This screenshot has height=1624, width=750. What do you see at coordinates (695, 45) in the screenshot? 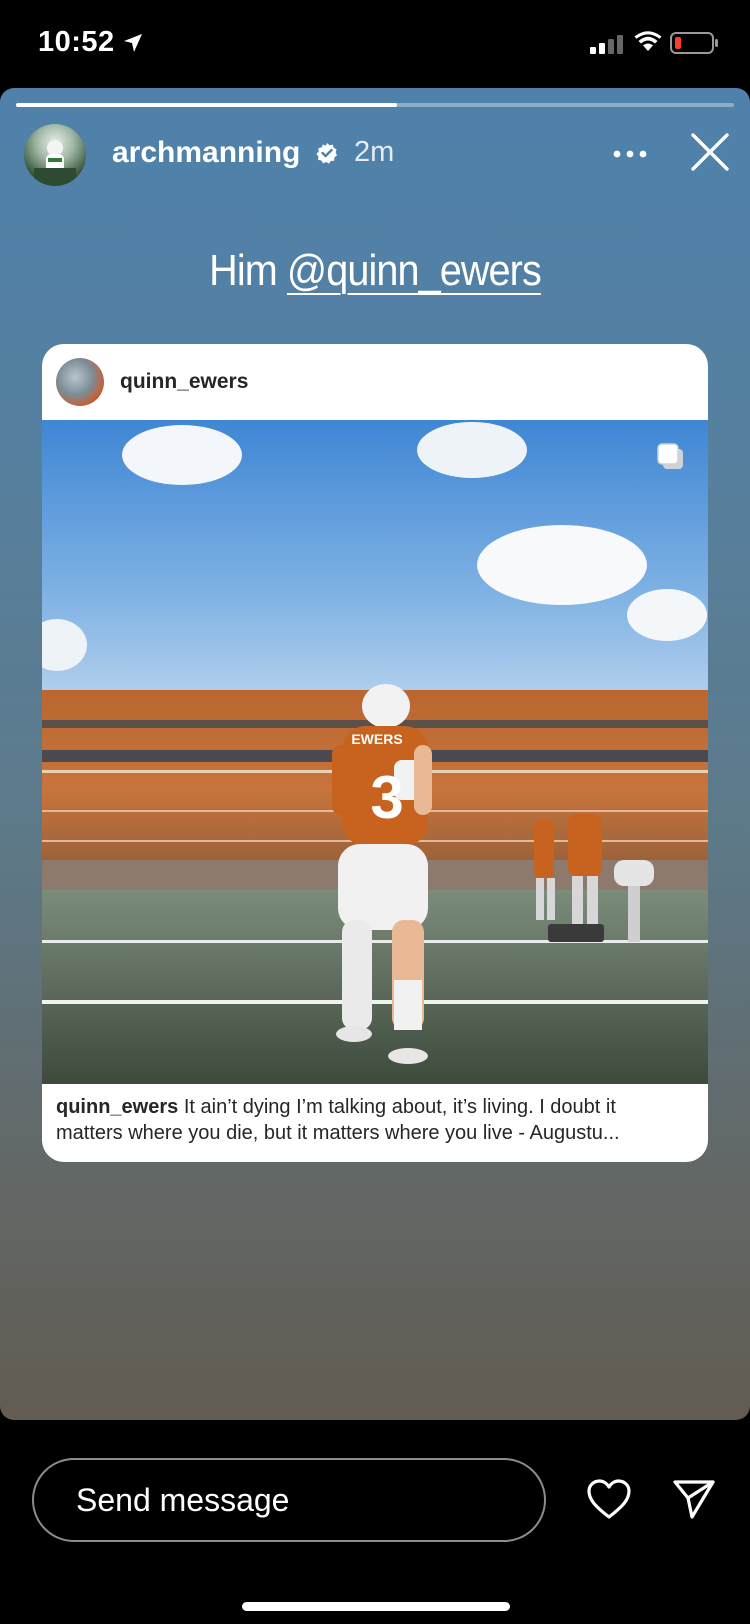
I see `battery-low-icon` at bounding box center [695, 45].